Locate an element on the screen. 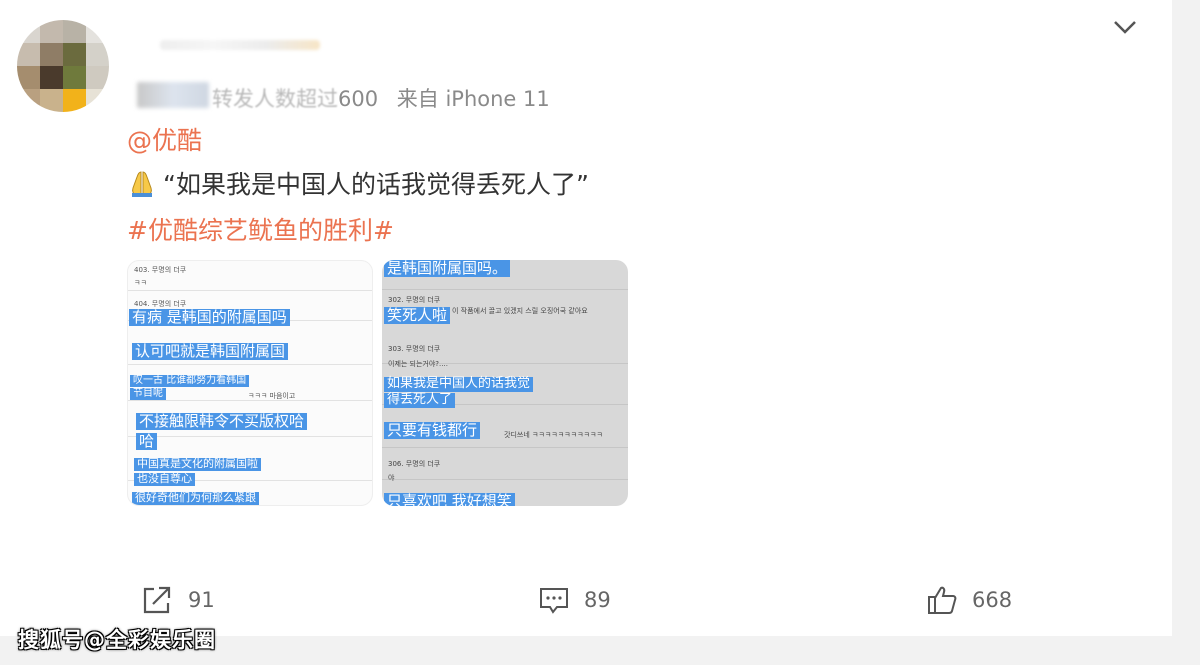 This screenshot has height=665, width=1200. translation-highlight: 笑死人啦 is located at coordinates (417, 315).